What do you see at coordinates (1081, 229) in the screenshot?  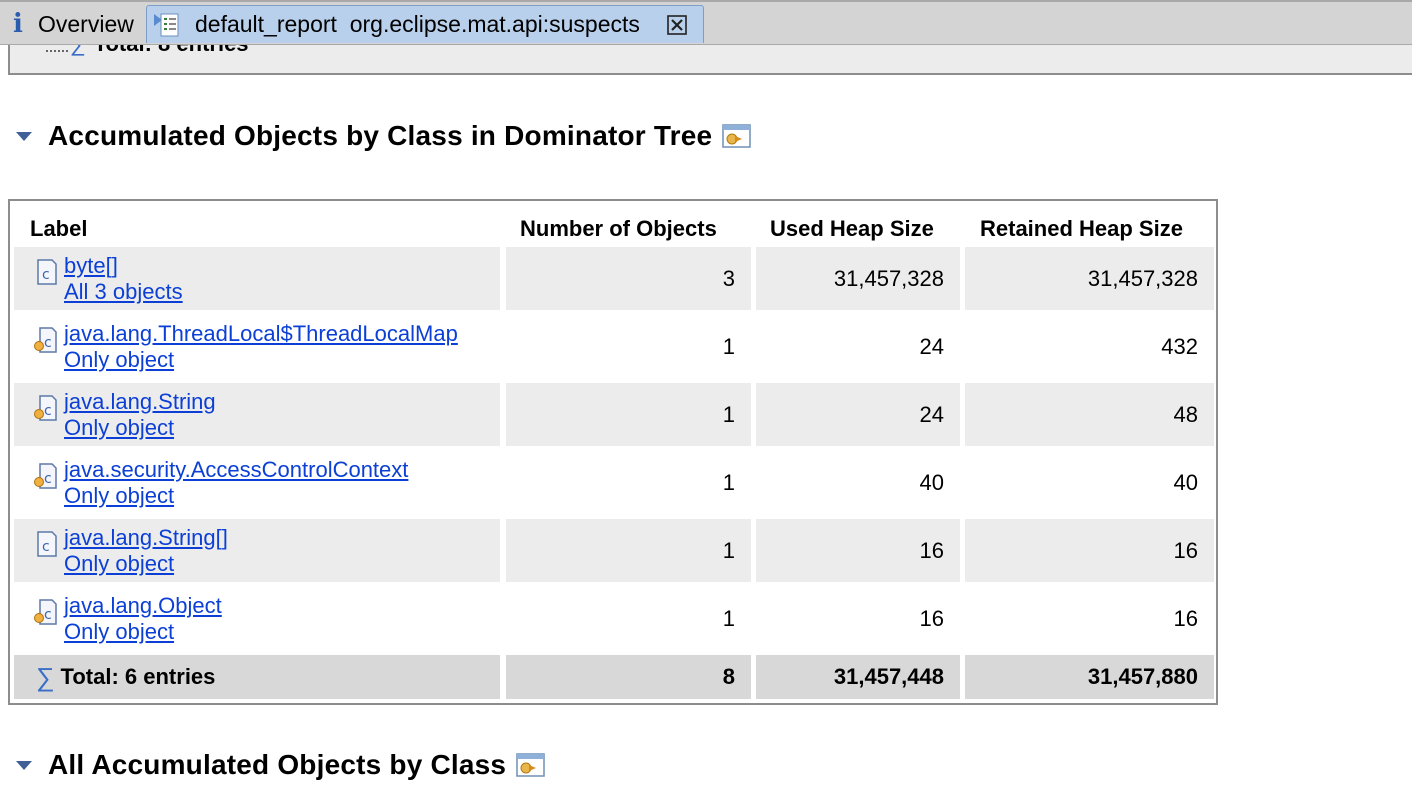 I see `column-header-retained-heap: Retained Heap Size` at bounding box center [1081, 229].